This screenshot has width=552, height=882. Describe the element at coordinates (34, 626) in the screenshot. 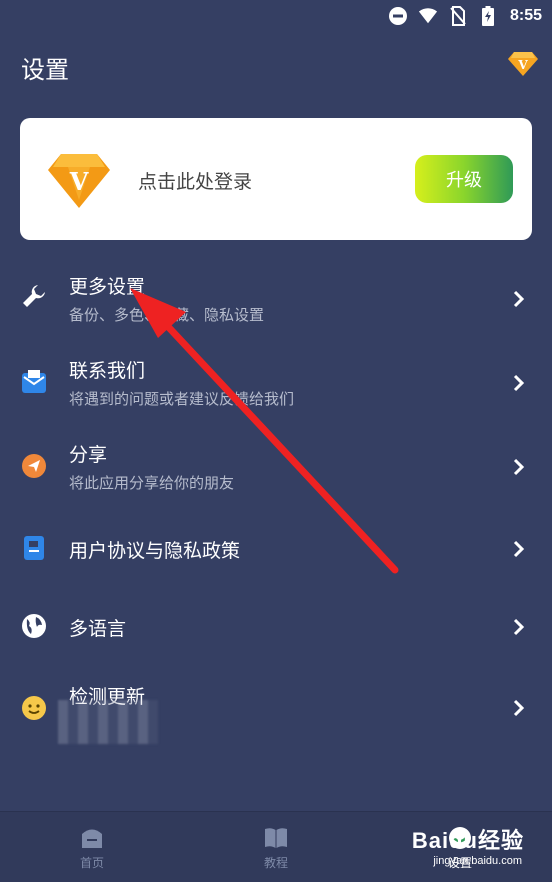

I see `globe-icon` at that location.